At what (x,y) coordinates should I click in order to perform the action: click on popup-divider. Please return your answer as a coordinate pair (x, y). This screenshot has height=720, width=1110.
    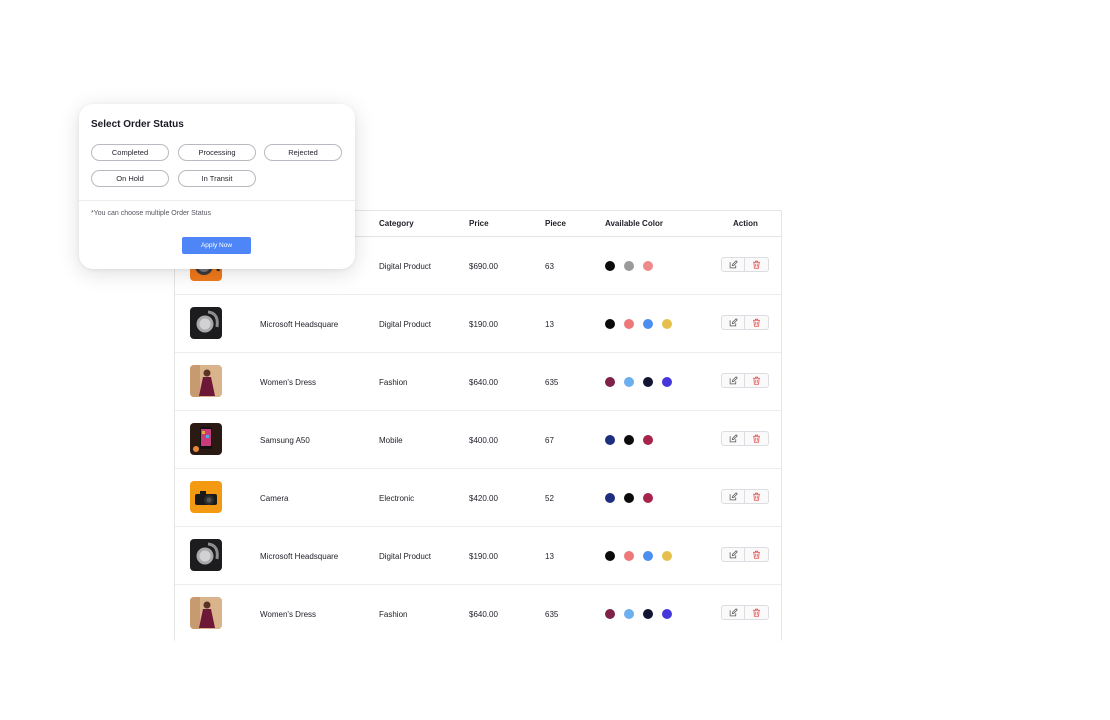
    Looking at the image, I should click on (217, 200).